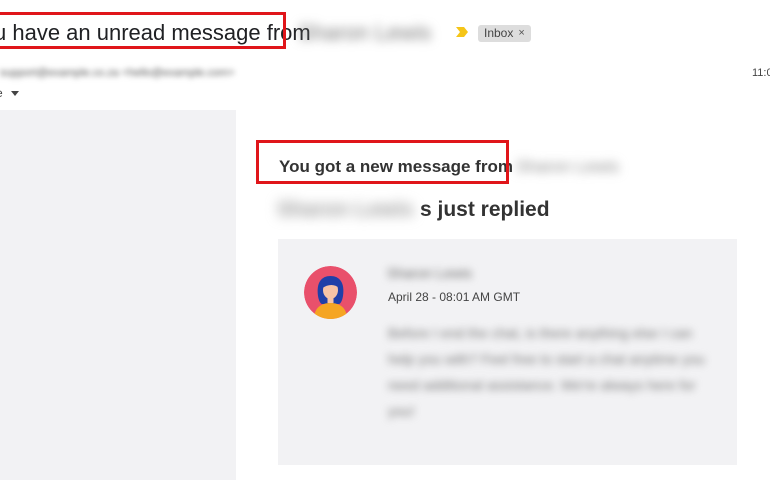 This screenshot has width=770, height=480. Describe the element at coordinates (462, 32) in the screenshot. I see `importance-marker-icon` at that location.